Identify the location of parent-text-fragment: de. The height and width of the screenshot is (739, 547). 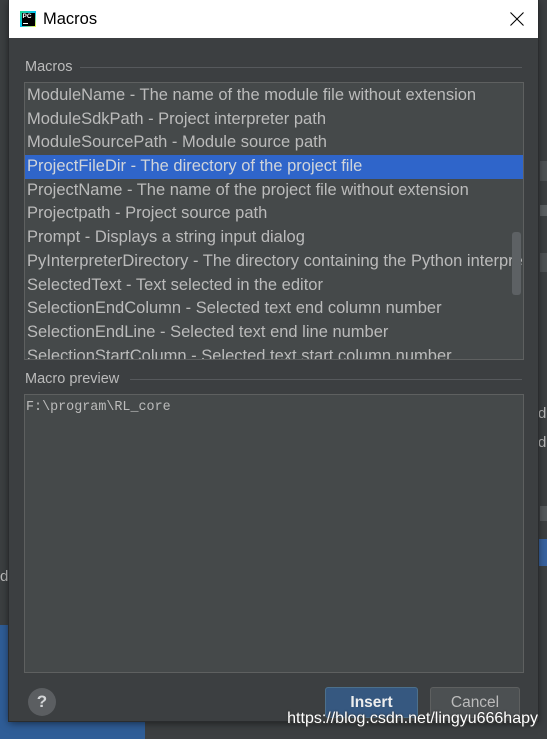
(542, 442).